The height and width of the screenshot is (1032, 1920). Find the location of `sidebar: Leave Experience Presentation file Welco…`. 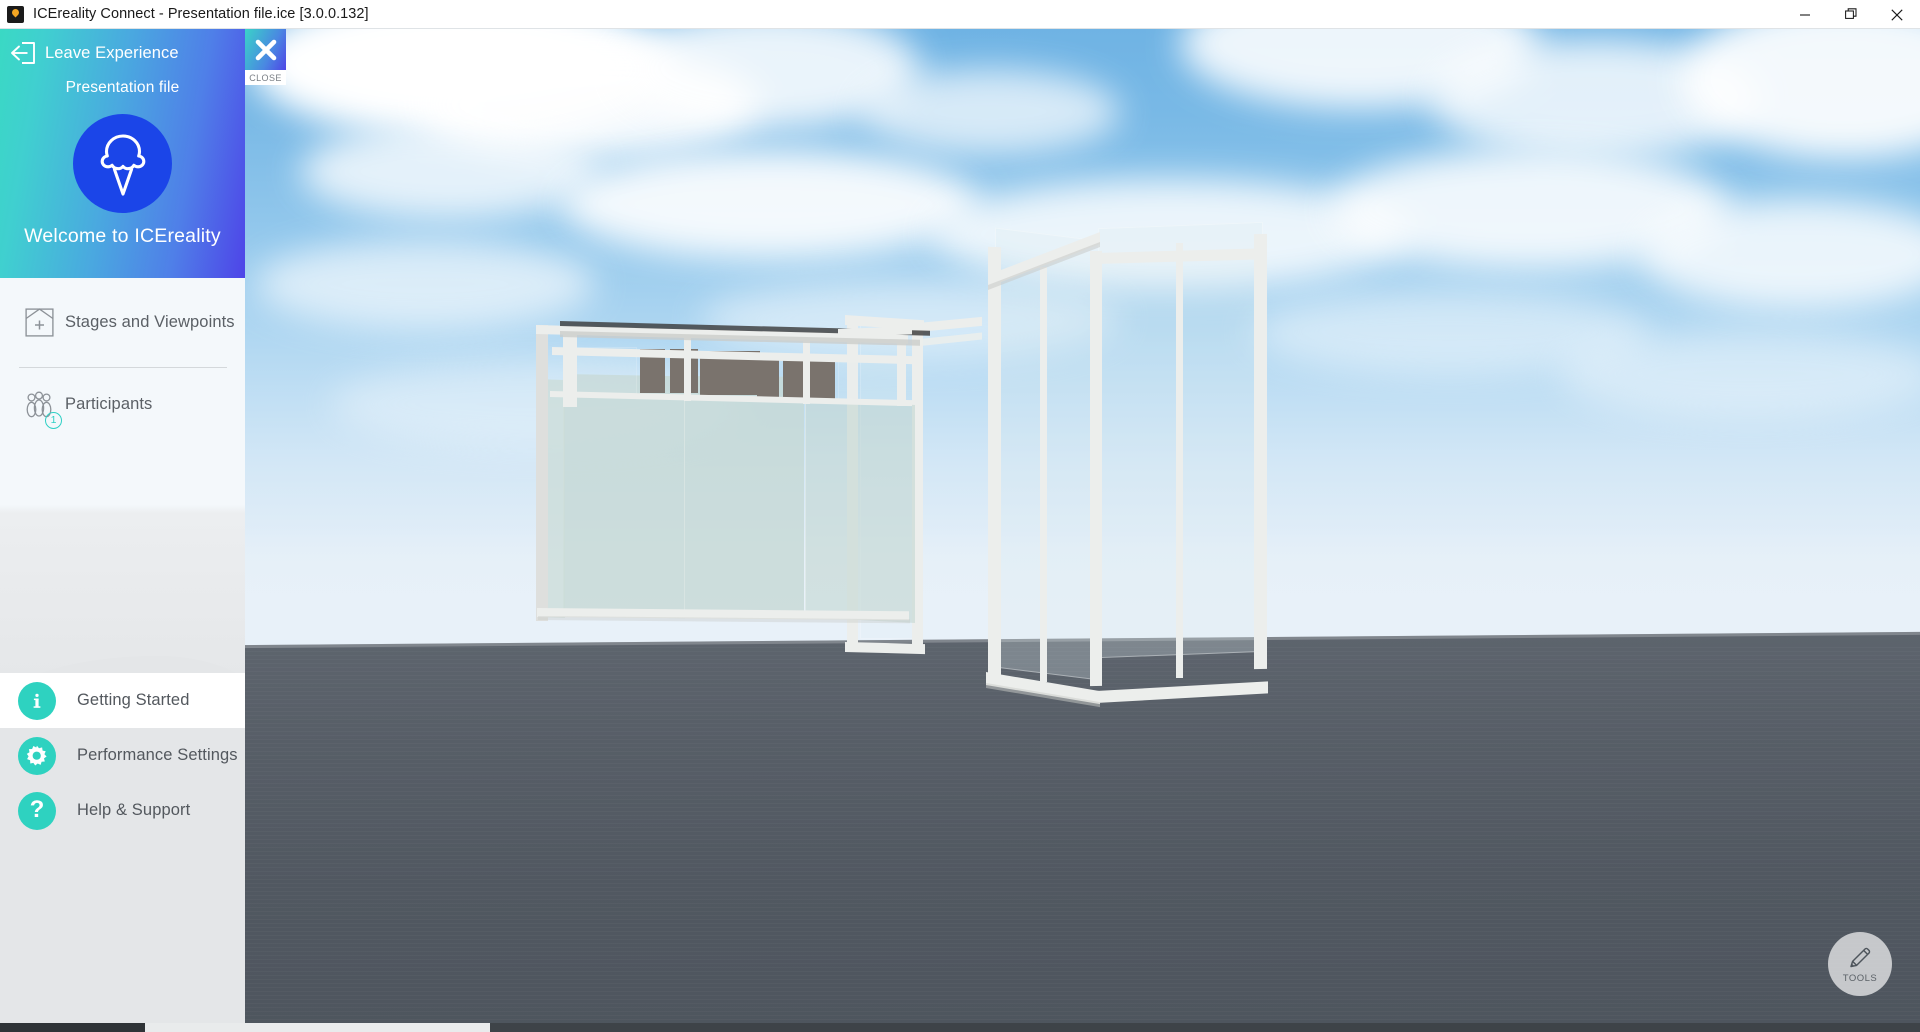

sidebar: Leave Experience Presentation file Welco… is located at coordinates (122, 530).